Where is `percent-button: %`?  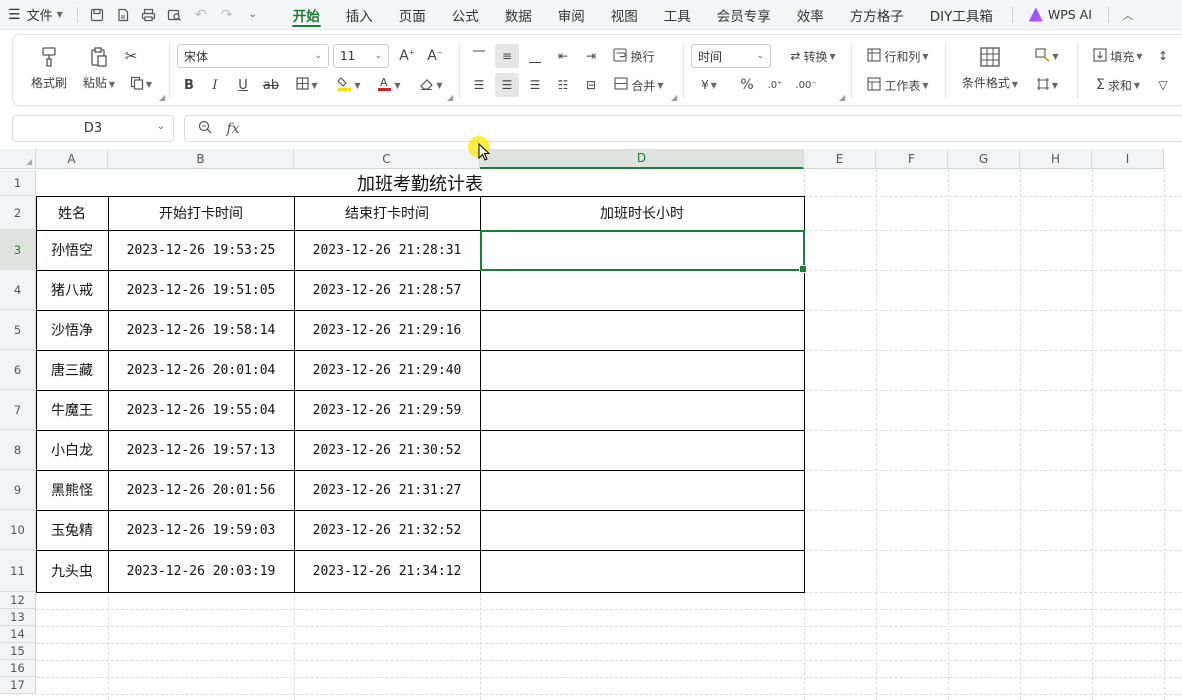 percent-button: % is located at coordinates (747, 85).